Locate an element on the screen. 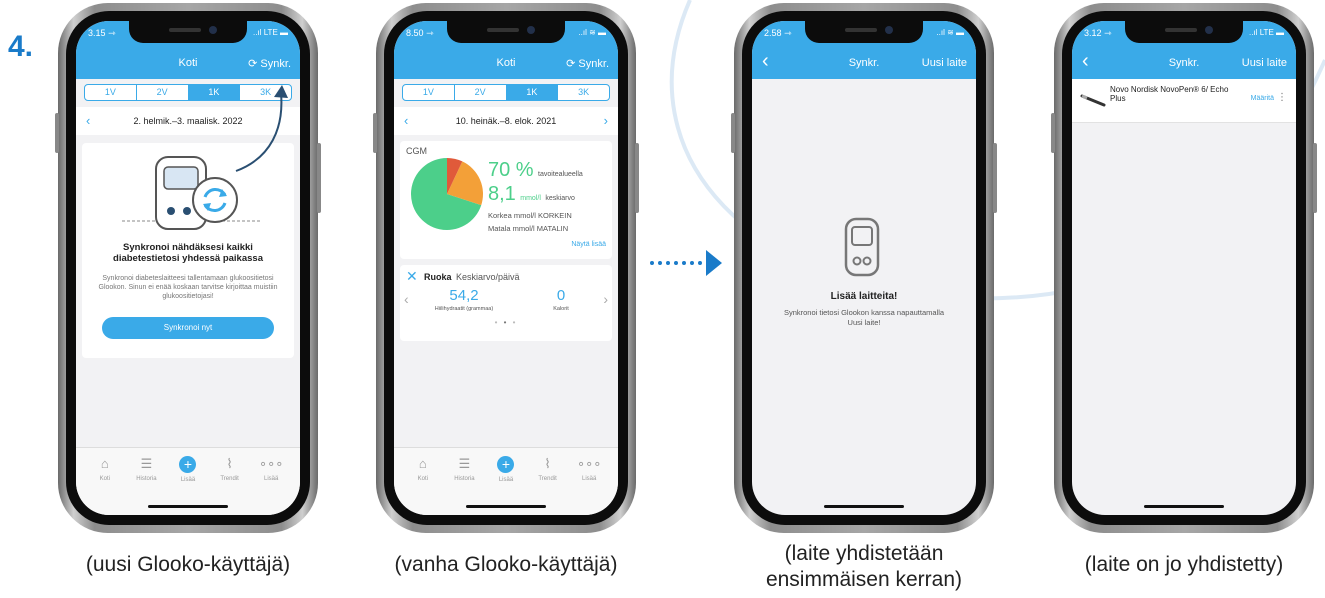 The width and height of the screenshot is (1325, 598). average-glucose: 8,1 mmol/l keskiarvo is located at coordinates (531, 194).